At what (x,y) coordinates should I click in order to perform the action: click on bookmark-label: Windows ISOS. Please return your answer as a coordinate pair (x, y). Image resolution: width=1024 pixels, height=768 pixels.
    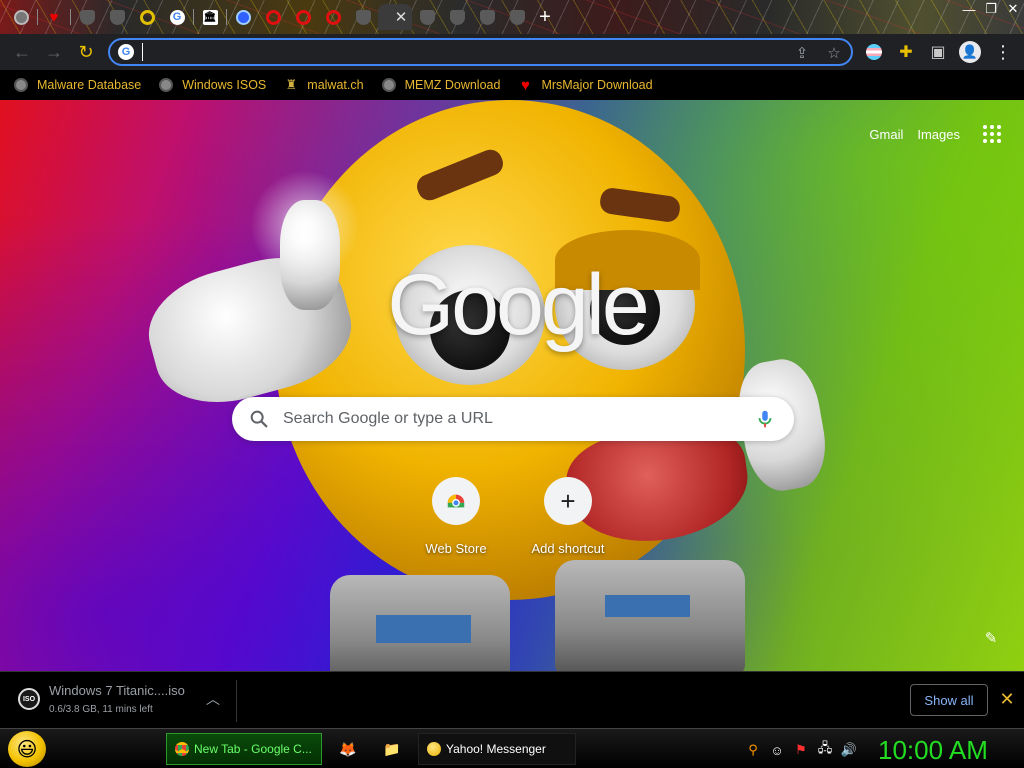
    Looking at the image, I should click on (224, 85).